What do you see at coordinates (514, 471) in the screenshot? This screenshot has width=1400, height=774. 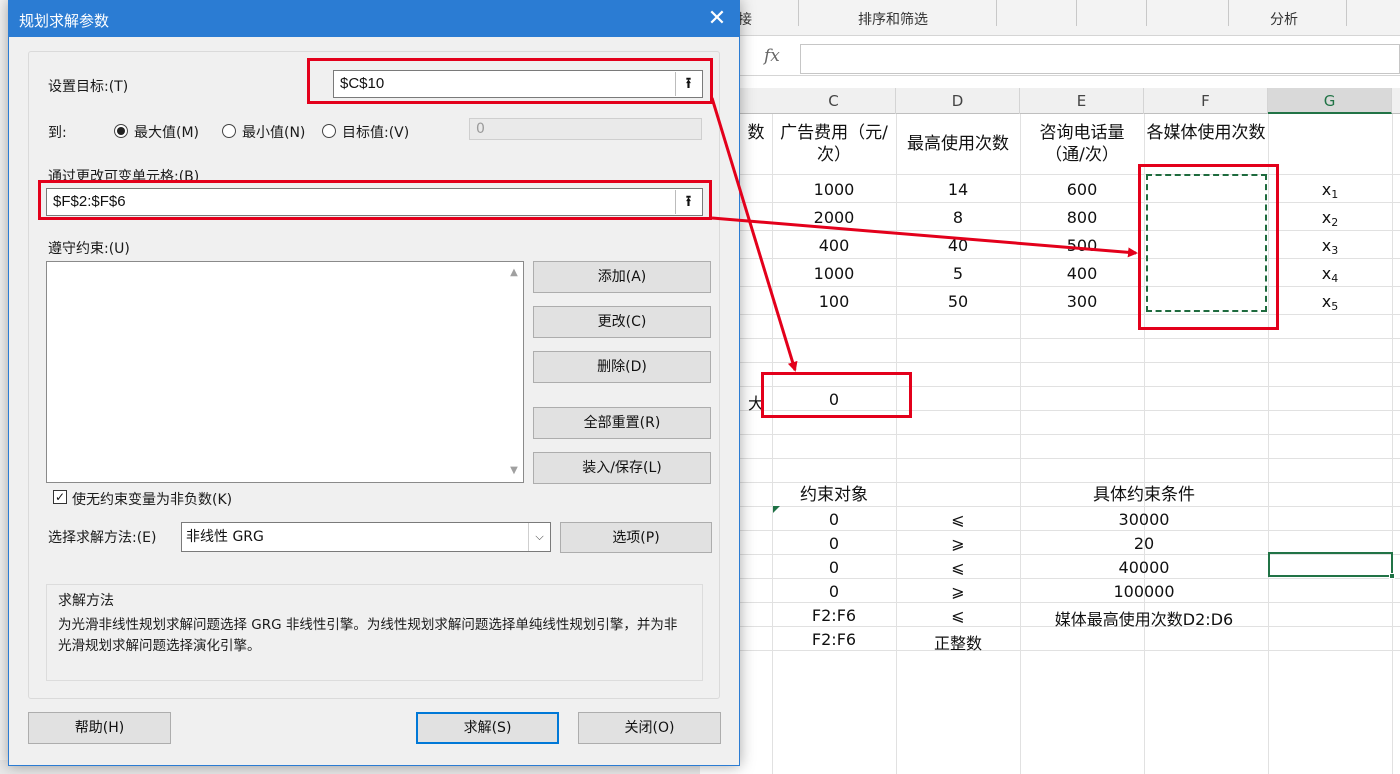 I see `scroll-down-icon: ▼` at bounding box center [514, 471].